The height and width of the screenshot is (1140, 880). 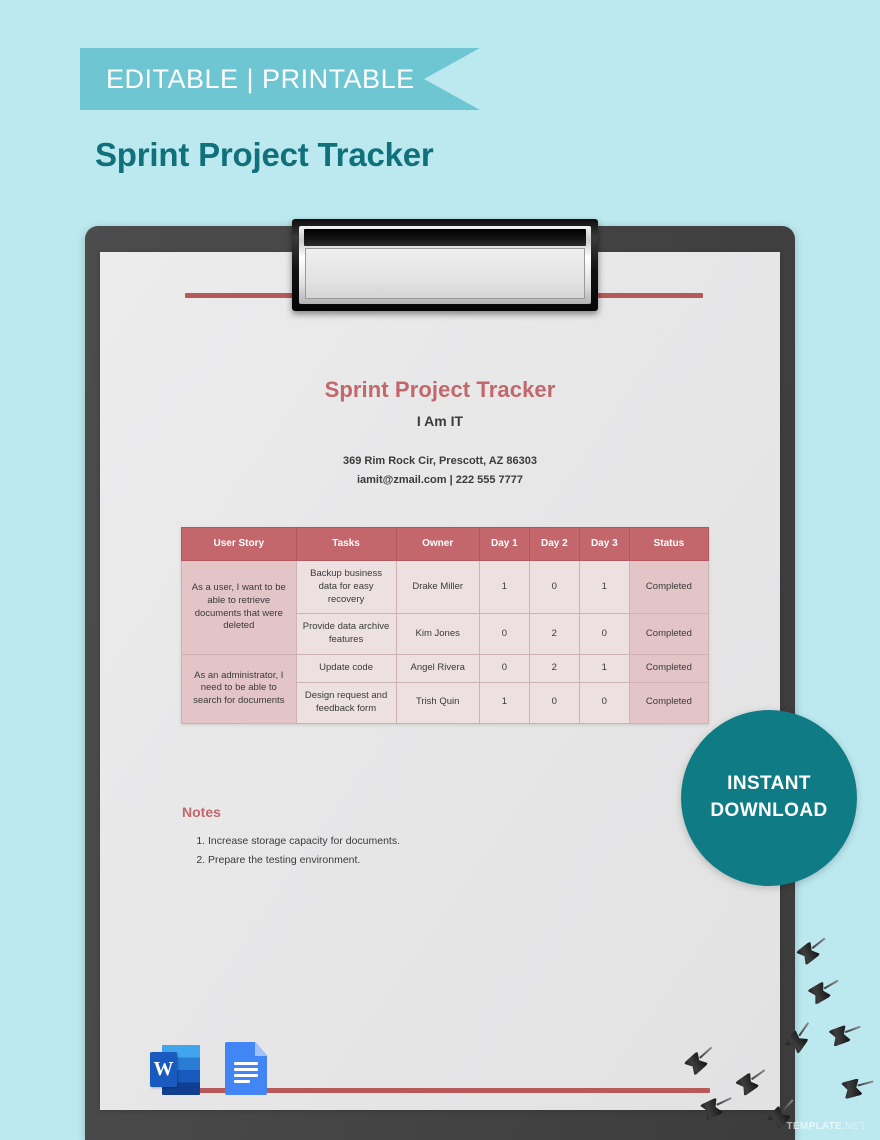 What do you see at coordinates (769, 798) in the screenshot?
I see `instant-download-badge: INSTANT DOWNLOAD` at bounding box center [769, 798].